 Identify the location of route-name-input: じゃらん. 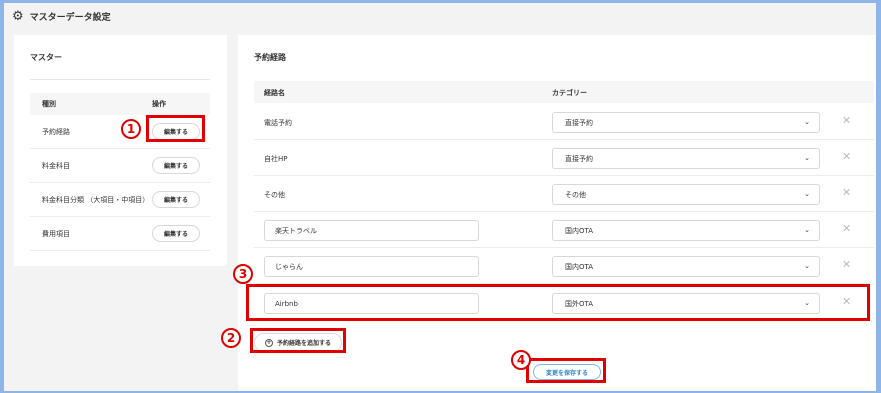
(371, 266).